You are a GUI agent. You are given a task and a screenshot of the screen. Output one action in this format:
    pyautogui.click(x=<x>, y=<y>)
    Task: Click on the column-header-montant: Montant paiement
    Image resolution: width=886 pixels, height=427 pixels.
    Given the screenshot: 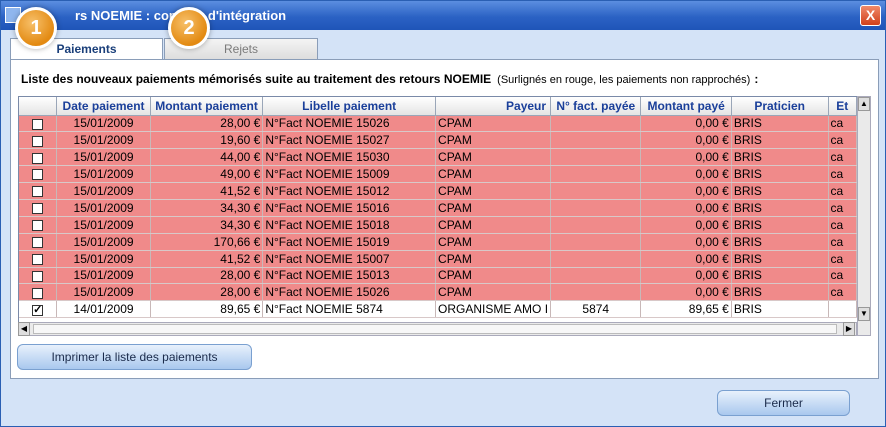 What is the action you would take?
    pyautogui.click(x=207, y=106)
    